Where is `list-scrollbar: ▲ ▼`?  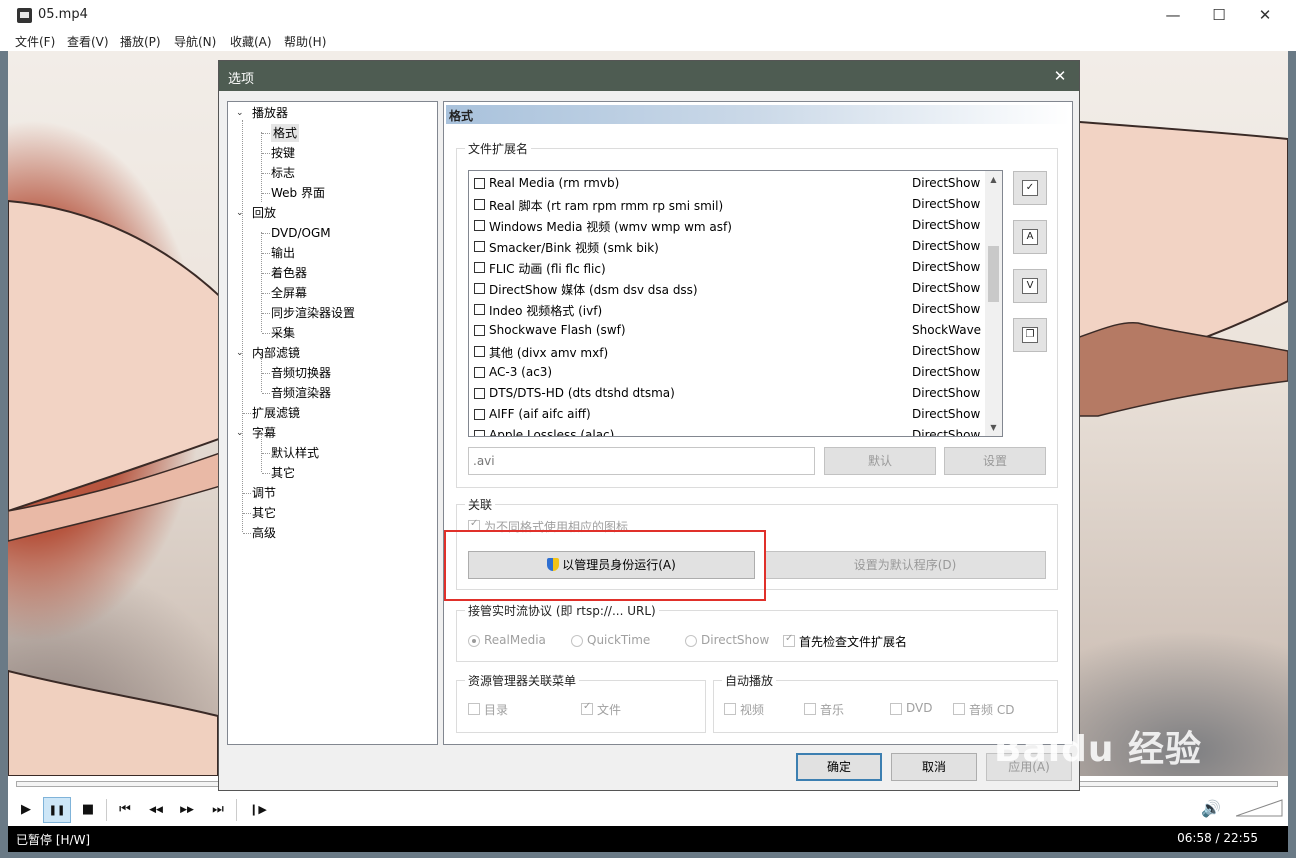 list-scrollbar: ▲ ▼ is located at coordinates (993, 303).